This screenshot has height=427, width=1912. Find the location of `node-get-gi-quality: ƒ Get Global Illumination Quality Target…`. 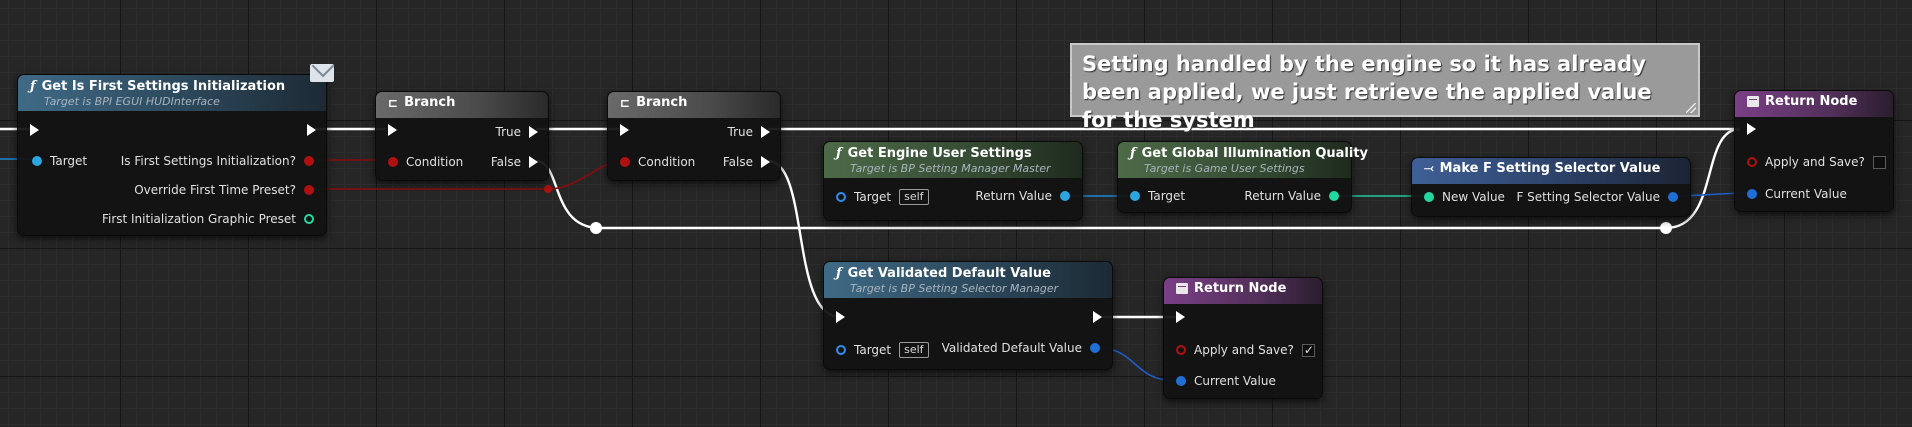

node-get-gi-quality: ƒ Get Global Illumination Quality Target… is located at coordinates (1242, 177).